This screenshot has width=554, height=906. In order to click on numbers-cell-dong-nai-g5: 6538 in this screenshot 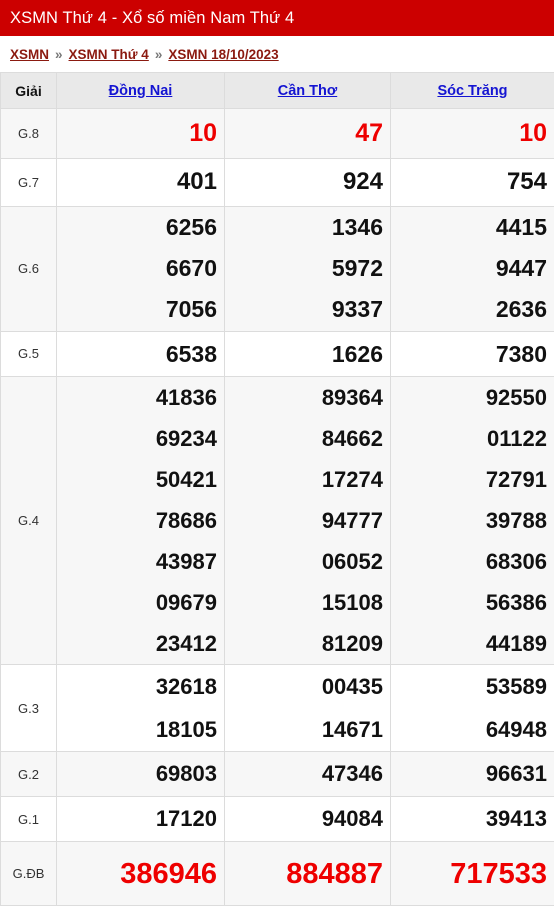, I will do `click(141, 354)`.